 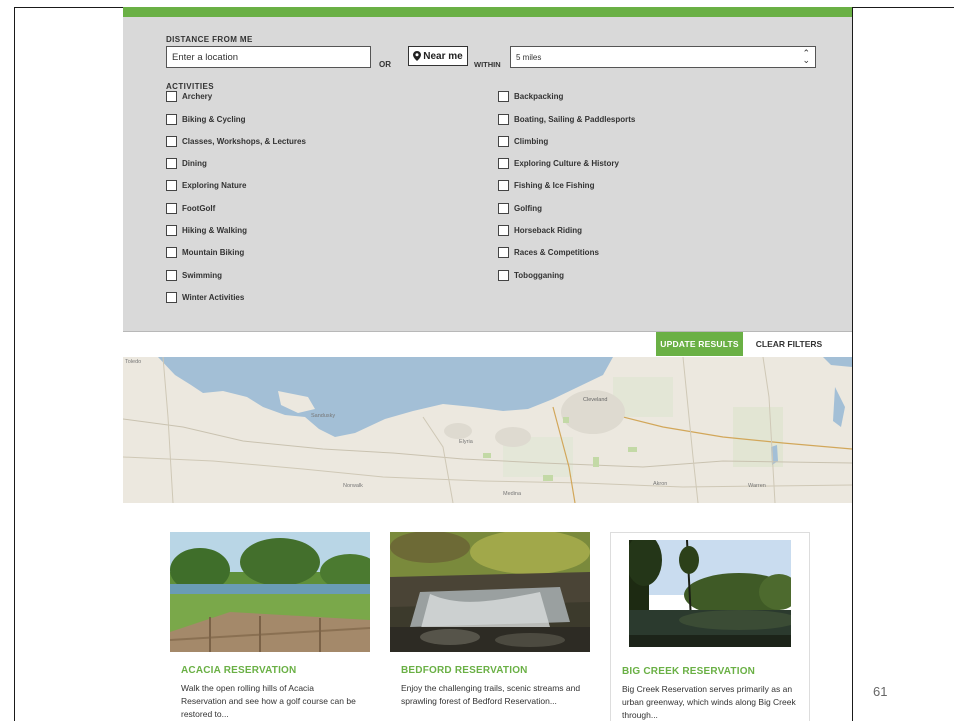 What do you see at coordinates (539, 275) in the screenshot?
I see `activity-label: Tobogganing` at bounding box center [539, 275].